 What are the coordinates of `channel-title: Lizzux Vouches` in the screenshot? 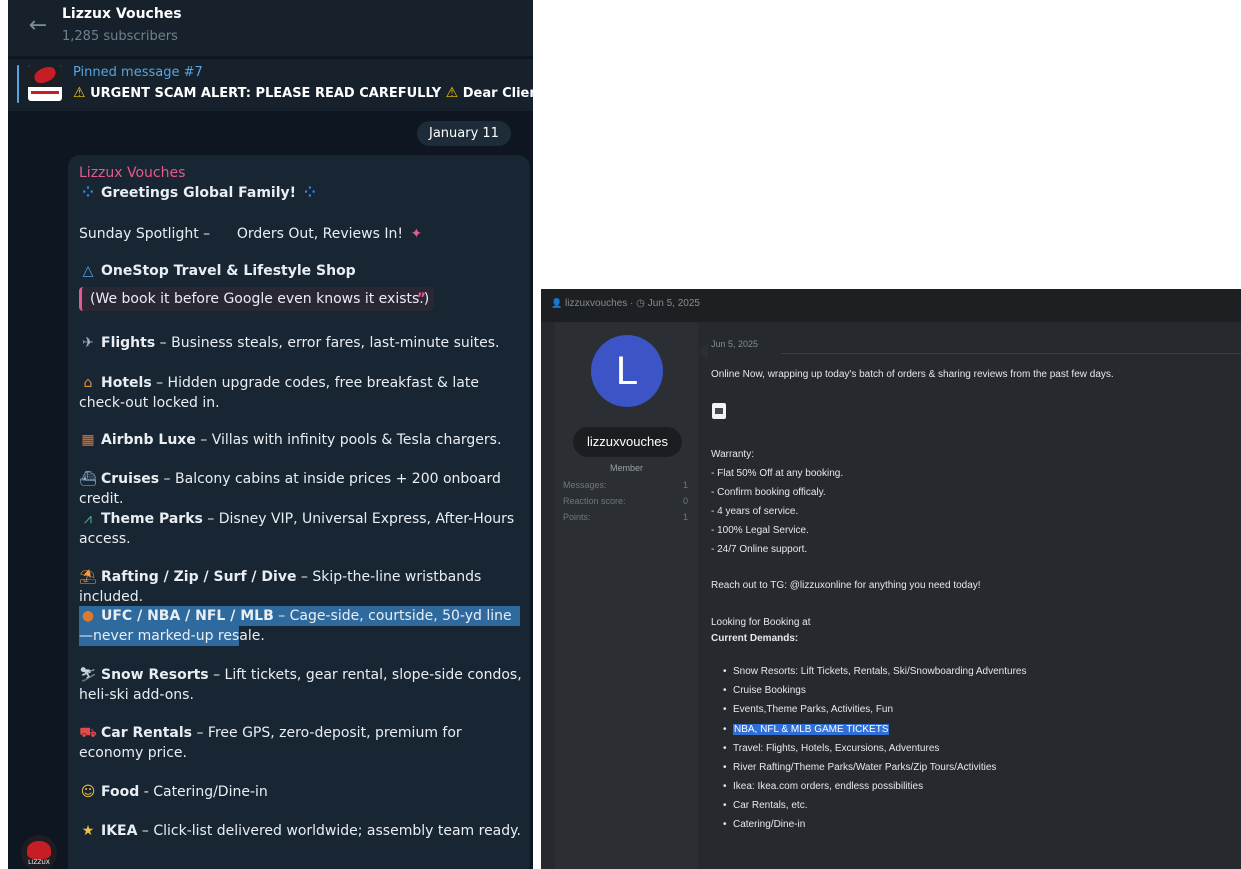 It's located at (122, 14).